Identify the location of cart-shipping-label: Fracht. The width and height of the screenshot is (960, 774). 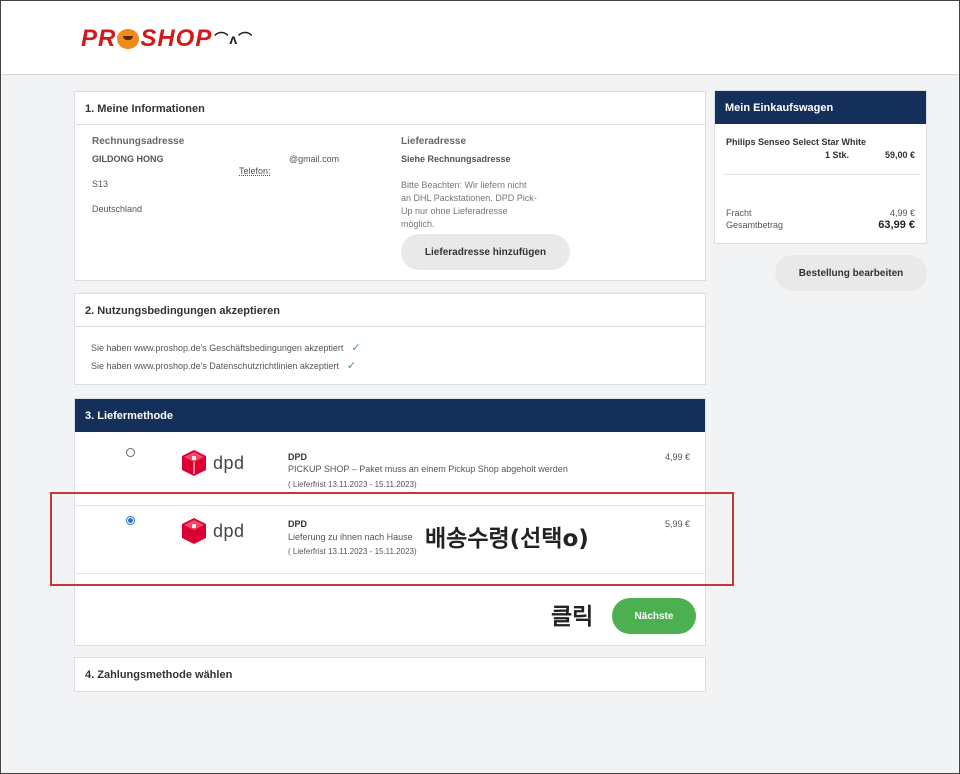
(739, 213).